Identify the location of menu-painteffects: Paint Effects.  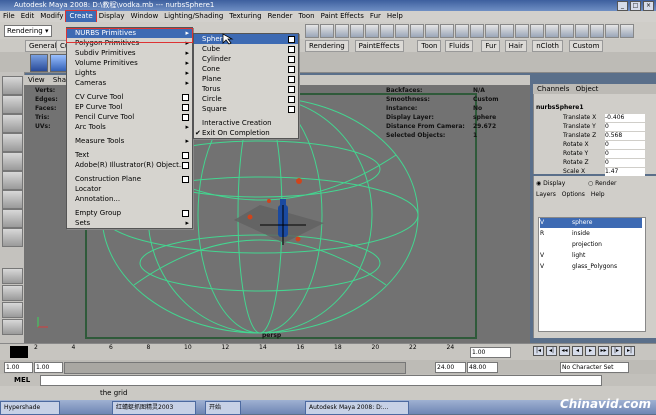
(342, 16).